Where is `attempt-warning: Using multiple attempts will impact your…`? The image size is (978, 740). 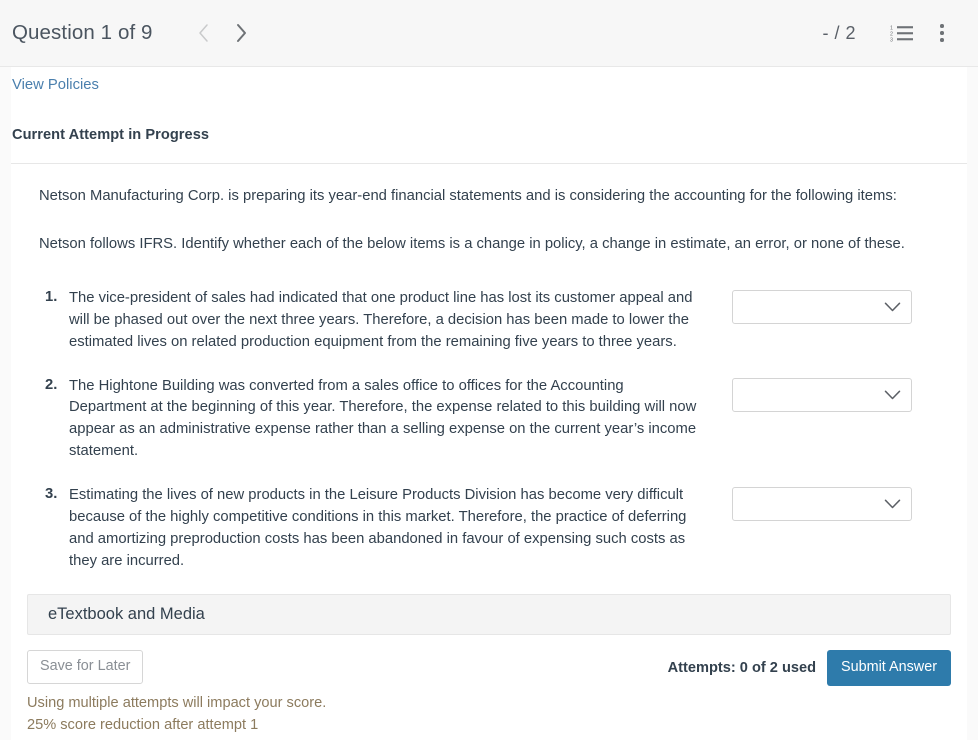
attempt-warning: Using multiple attempts will impact your… is located at coordinates (489, 714).